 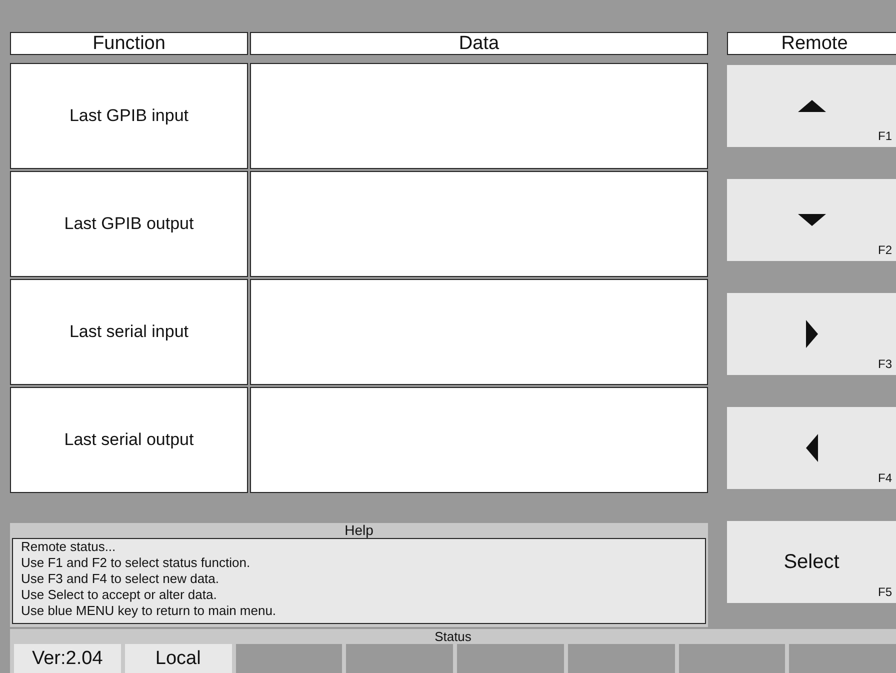 I want to click on function-key: F2, so click(x=811, y=220).